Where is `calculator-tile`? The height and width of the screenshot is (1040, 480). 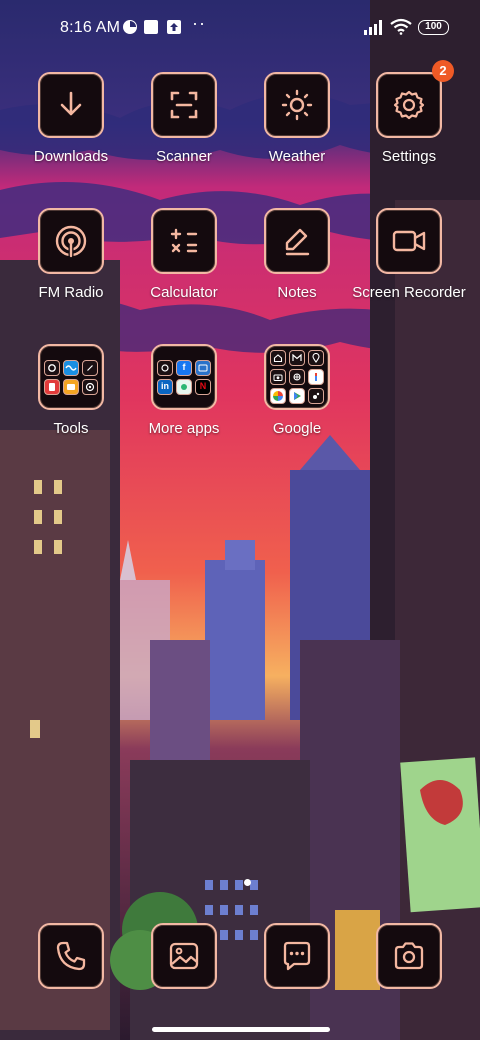
calculator-tile is located at coordinates (184, 241).